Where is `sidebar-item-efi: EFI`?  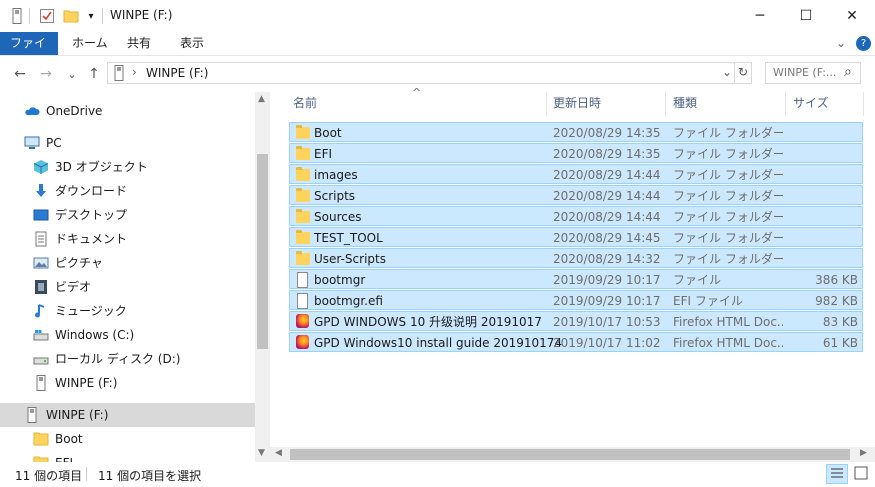 sidebar-item-efi: EFI is located at coordinates (53, 457).